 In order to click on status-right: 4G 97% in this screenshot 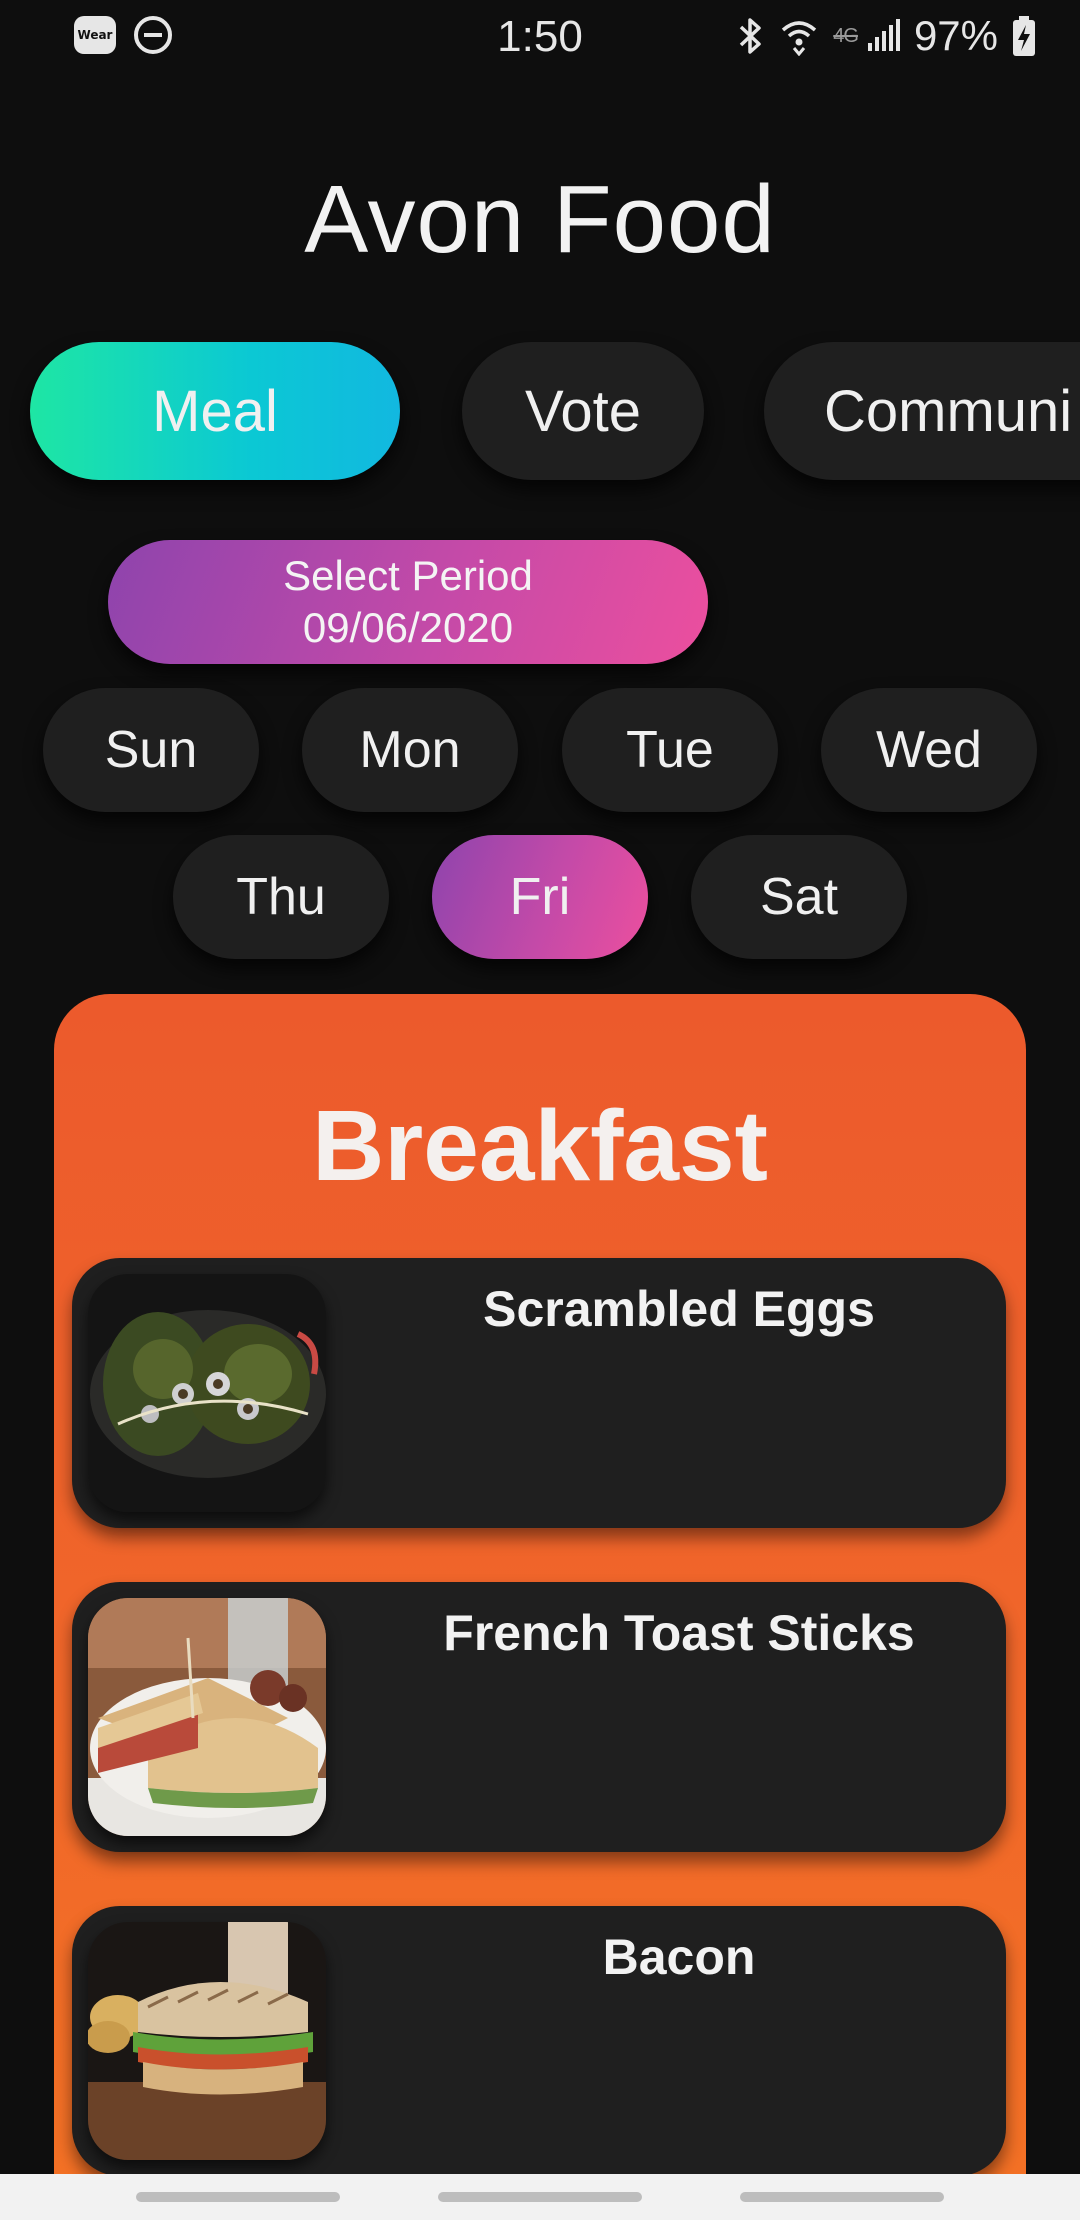, I will do `click(885, 36)`.